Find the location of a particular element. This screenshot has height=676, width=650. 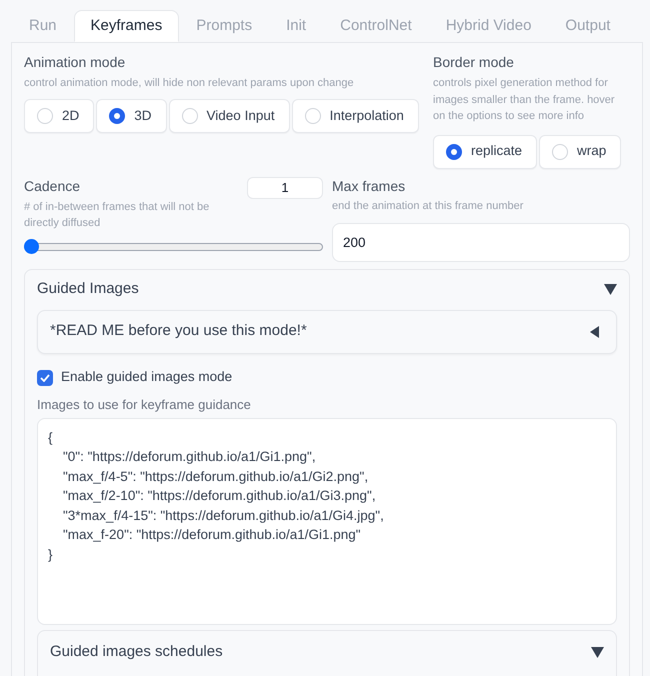

field-label: Images to use for keyframe guidance is located at coordinates (144, 404).